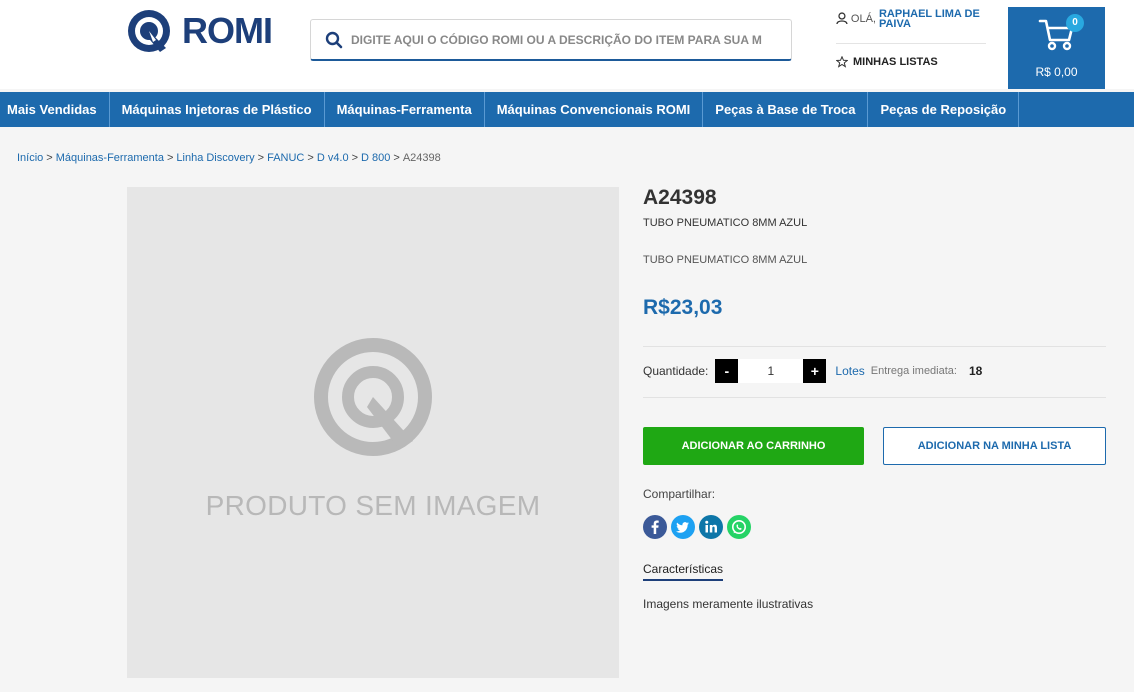  I want to click on product-price: R$23,03, so click(683, 307).